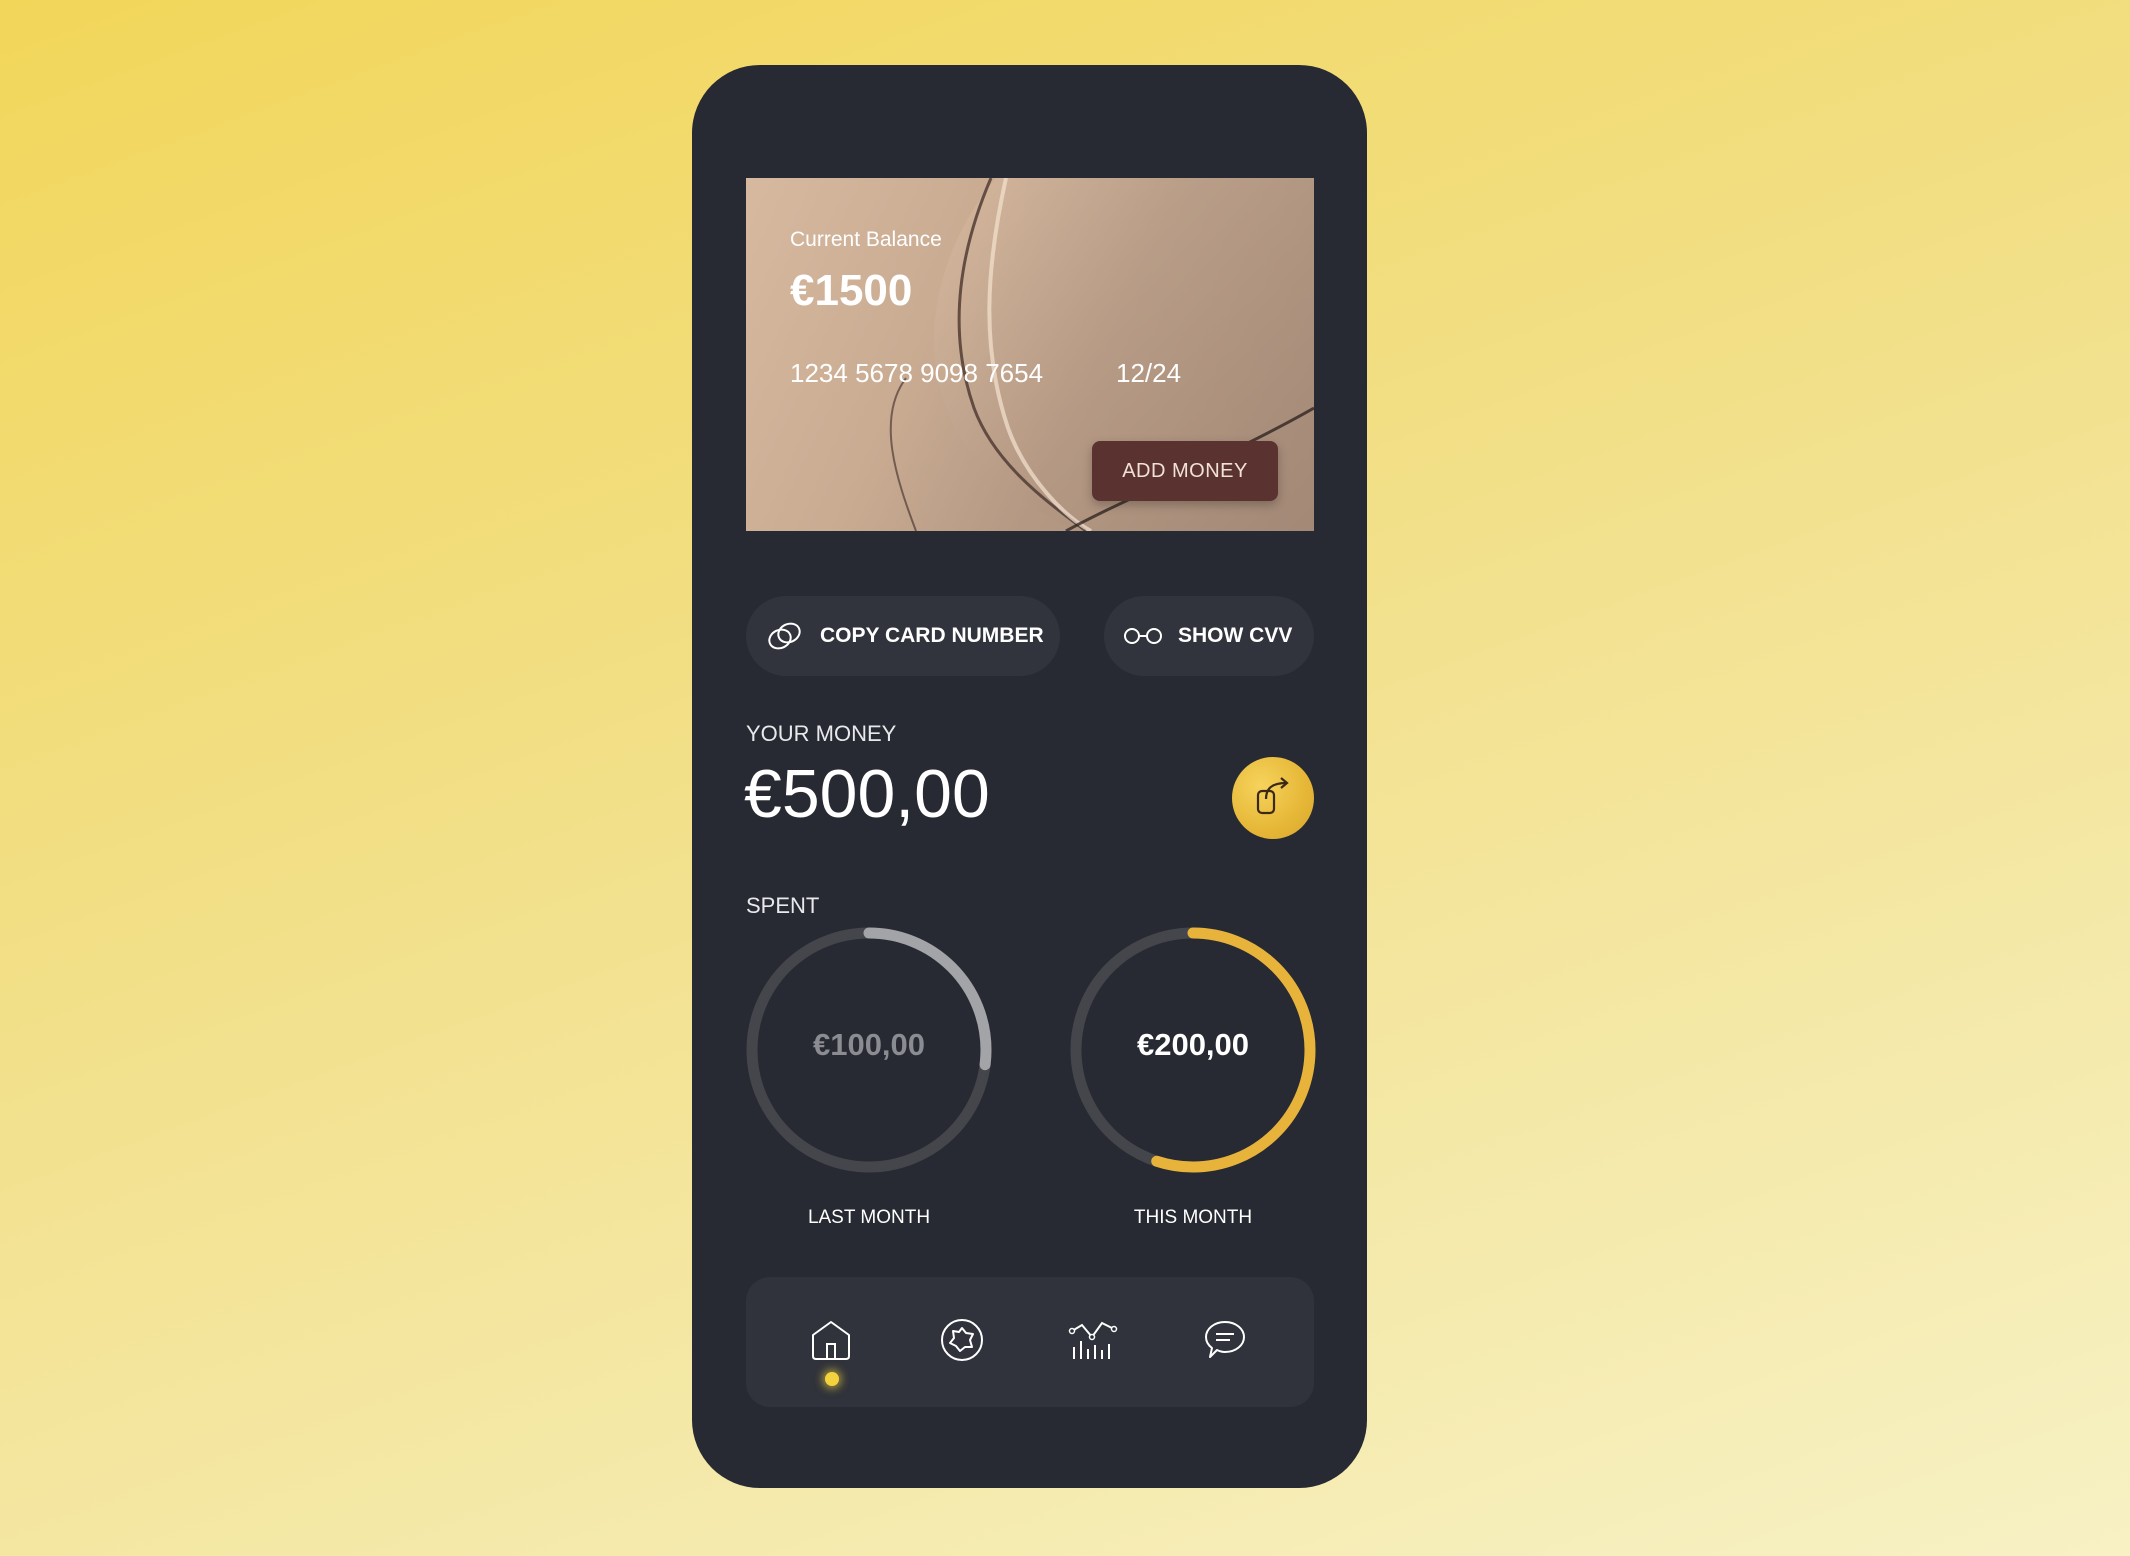 This screenshot has height=1556, width=2130. I want to click on nav-chat, so click(1225, 1342).